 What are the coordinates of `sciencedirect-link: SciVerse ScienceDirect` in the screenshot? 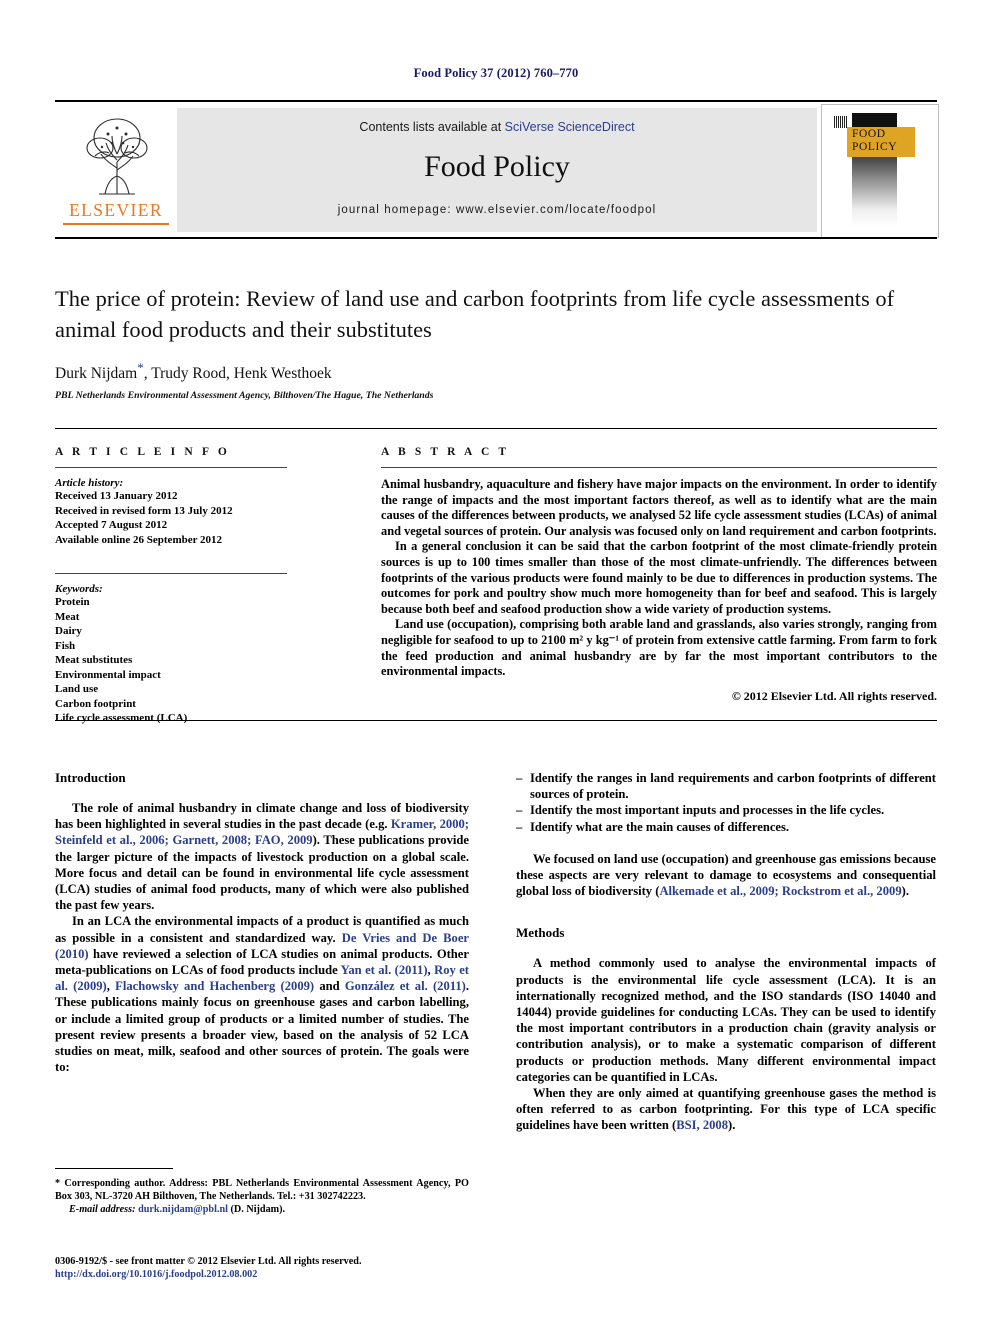 It's located at (570, 127).